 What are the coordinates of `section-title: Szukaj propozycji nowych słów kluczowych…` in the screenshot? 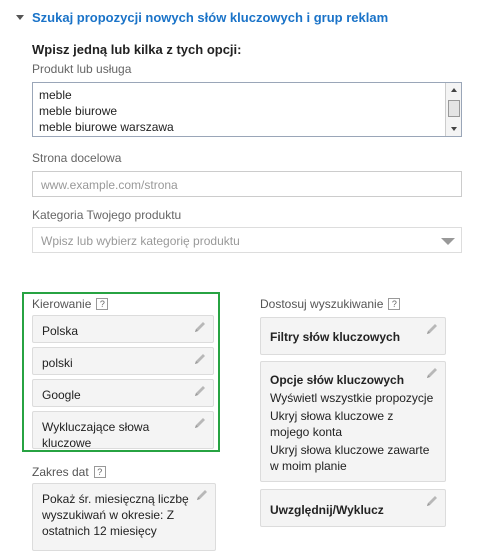 It's located at (210, 17).